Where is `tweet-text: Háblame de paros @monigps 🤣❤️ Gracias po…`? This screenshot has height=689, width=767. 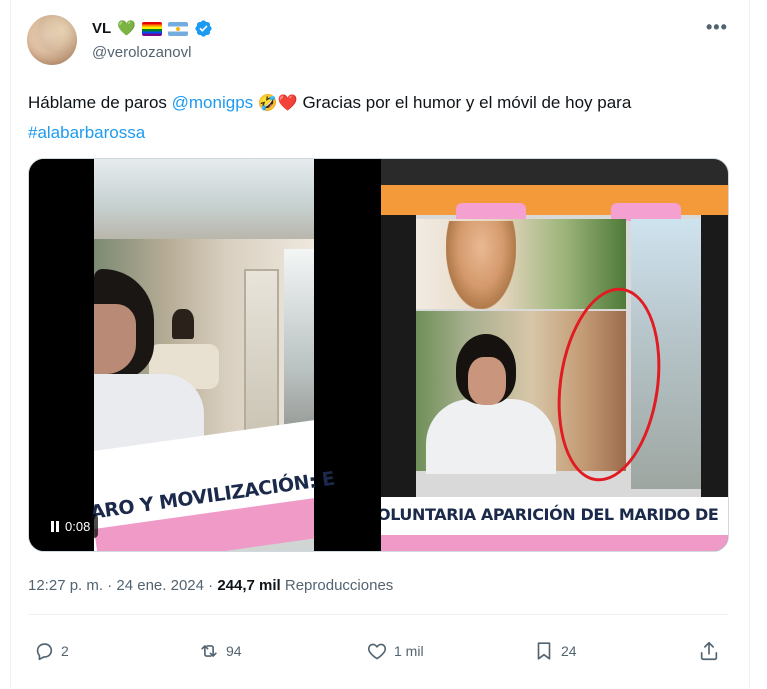
tweet-text: Háblame de paros @monigps 🤣❤️ Gracias po… is located at coordinates (373, 117).